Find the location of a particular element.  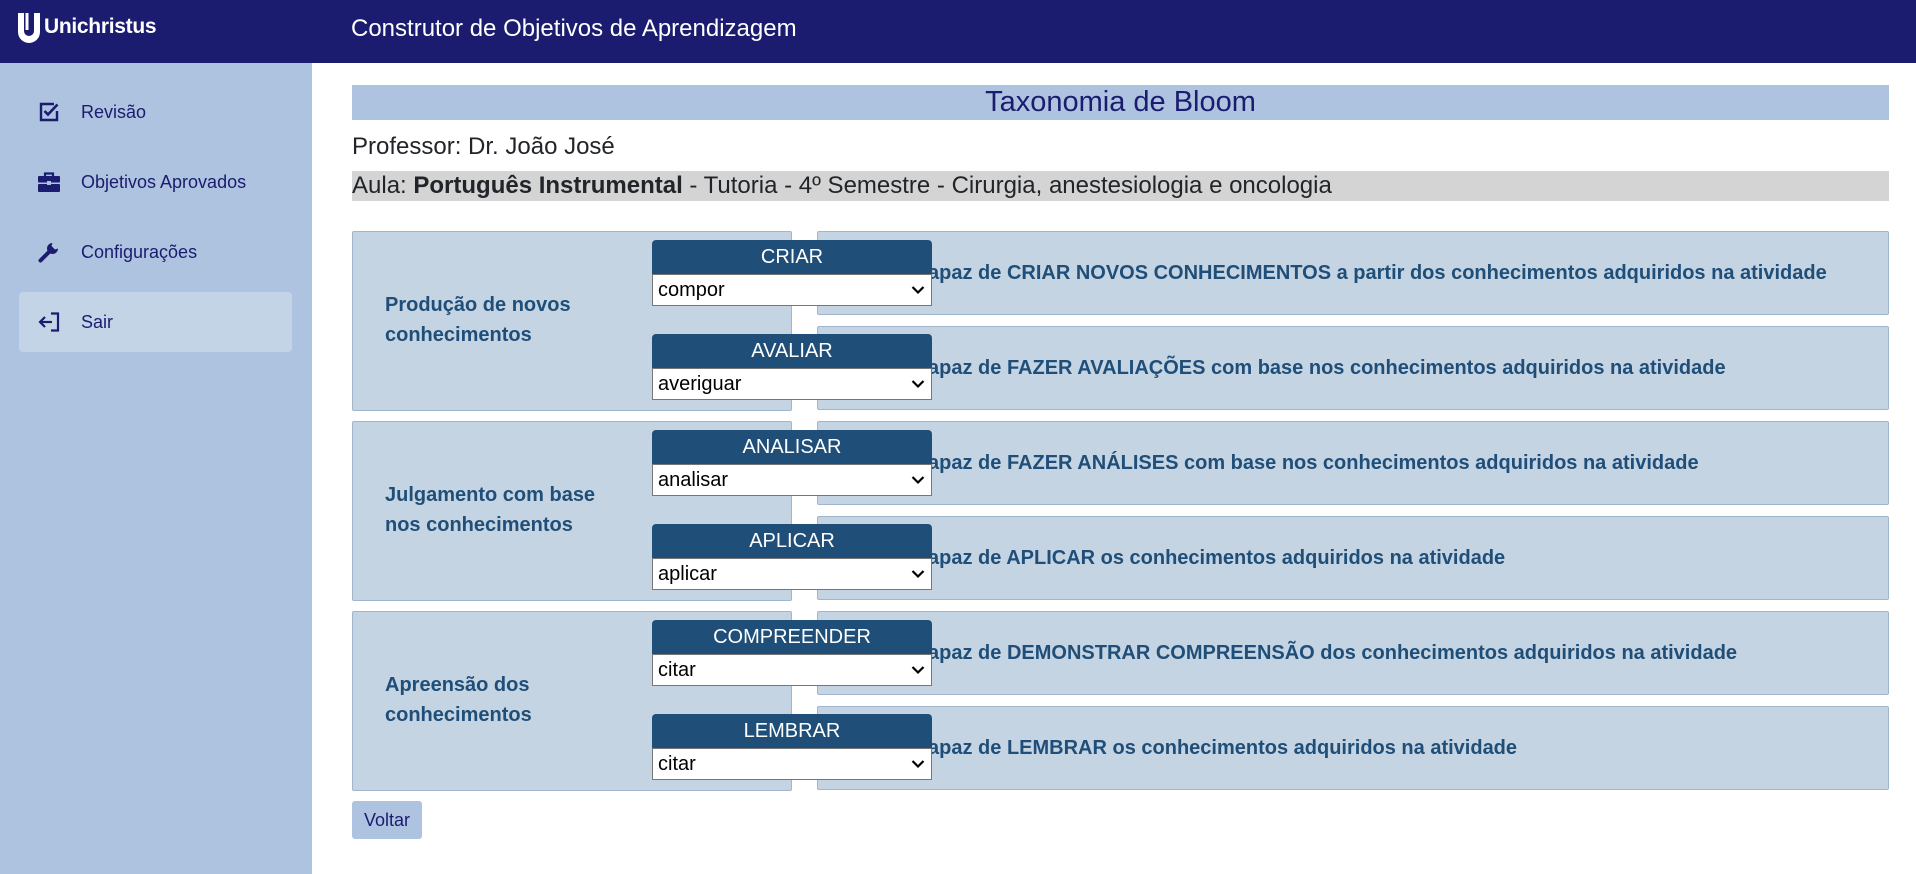

verb-picker-avaliar: AVALIAR averiguar is located at coordinates (792, 367).